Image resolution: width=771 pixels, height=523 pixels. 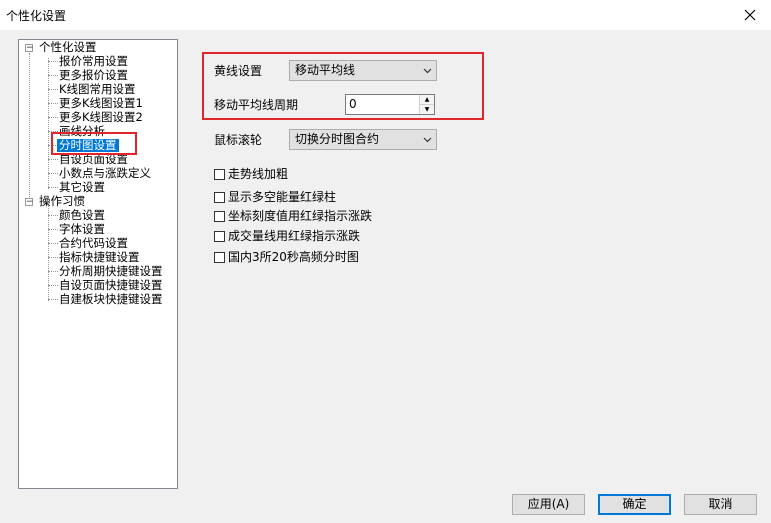 I want to click on checkbox-axis-color: 坐标刻度值用红绿指示涨跌, so click(x=293, y=216).